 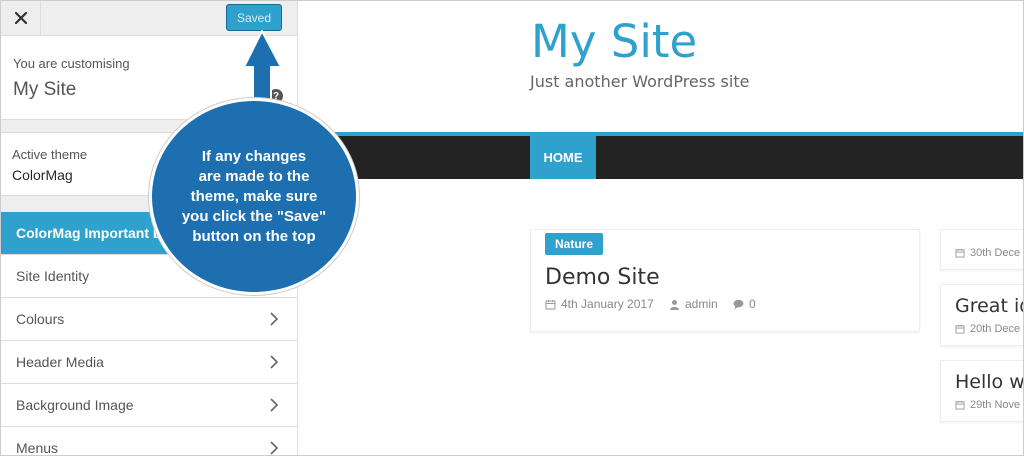 What do you see at coordinates (995, 405) in the screenshot?
I see `side-post-date-text: 29th Nove` at bounding box center [995, 405].